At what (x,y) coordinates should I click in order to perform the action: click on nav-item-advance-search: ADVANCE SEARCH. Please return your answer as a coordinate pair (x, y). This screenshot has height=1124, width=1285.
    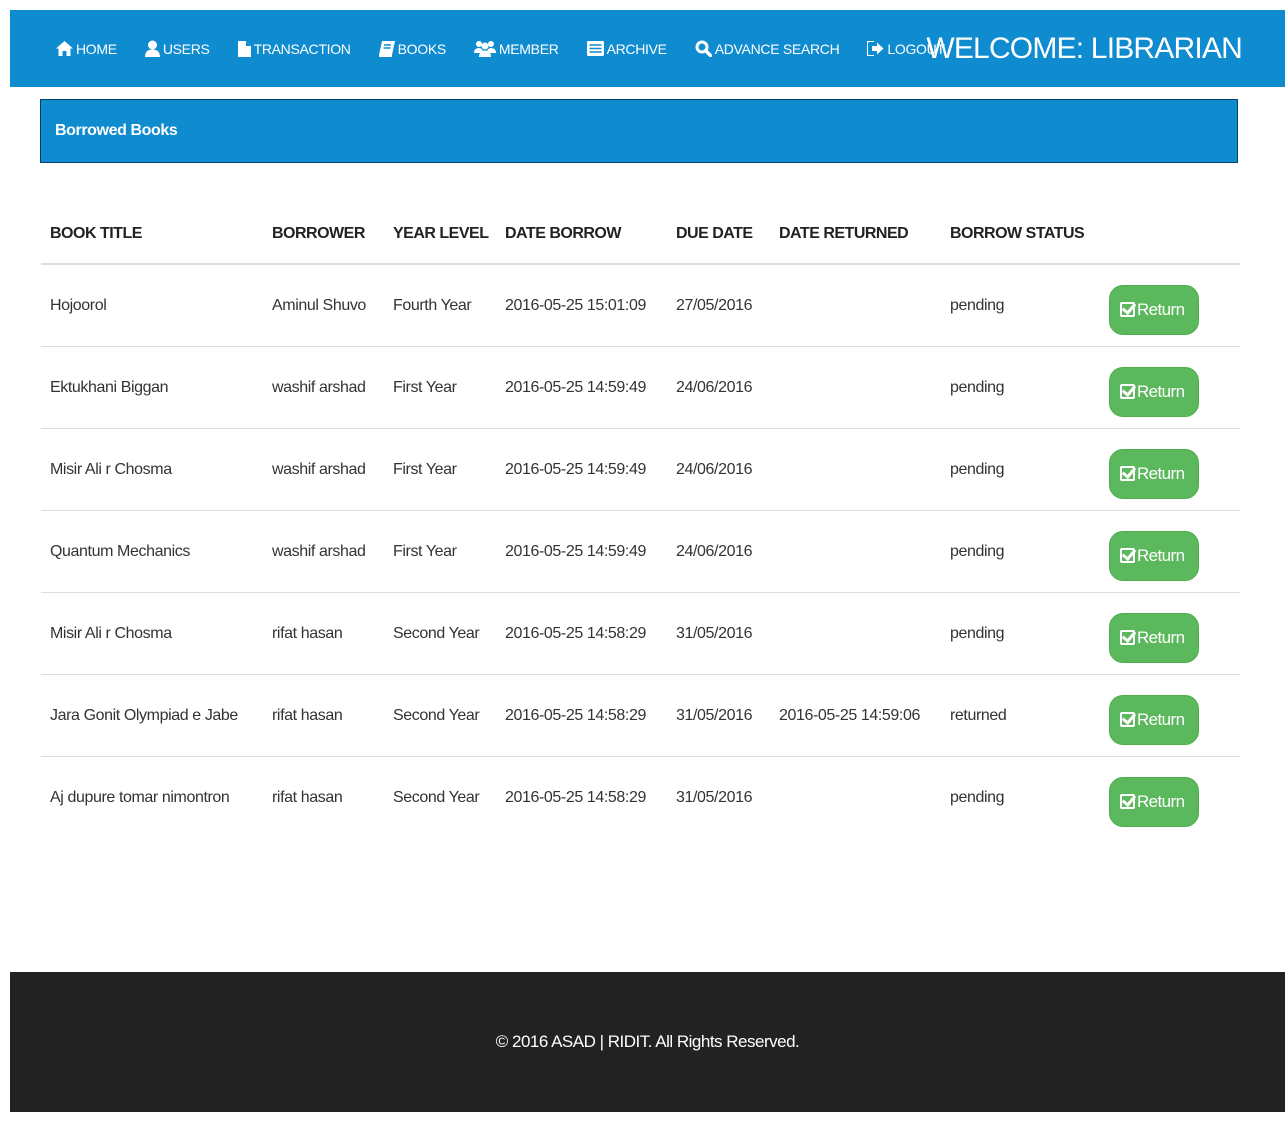
    Looking at the image, I should click on (767, 48).